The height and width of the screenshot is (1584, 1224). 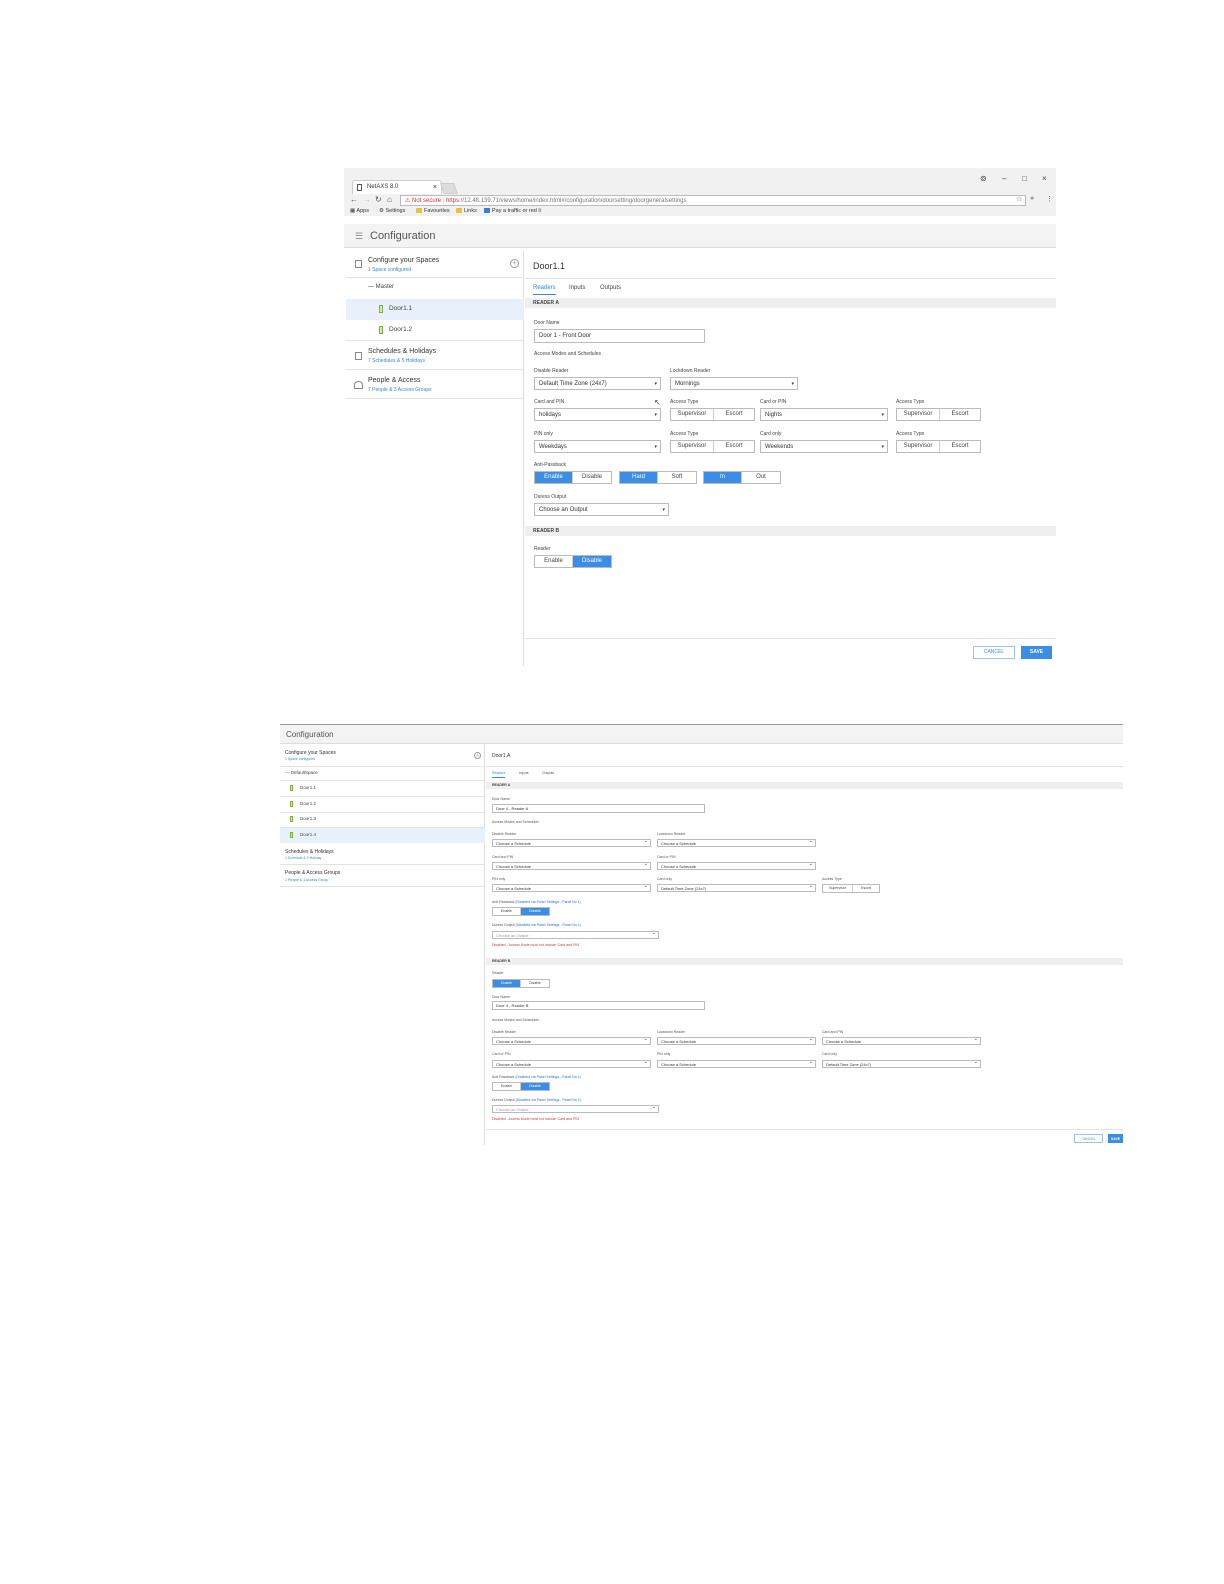 I want to click on disable-reader-select: Choose a Schedule, so click(x=571, y=843).